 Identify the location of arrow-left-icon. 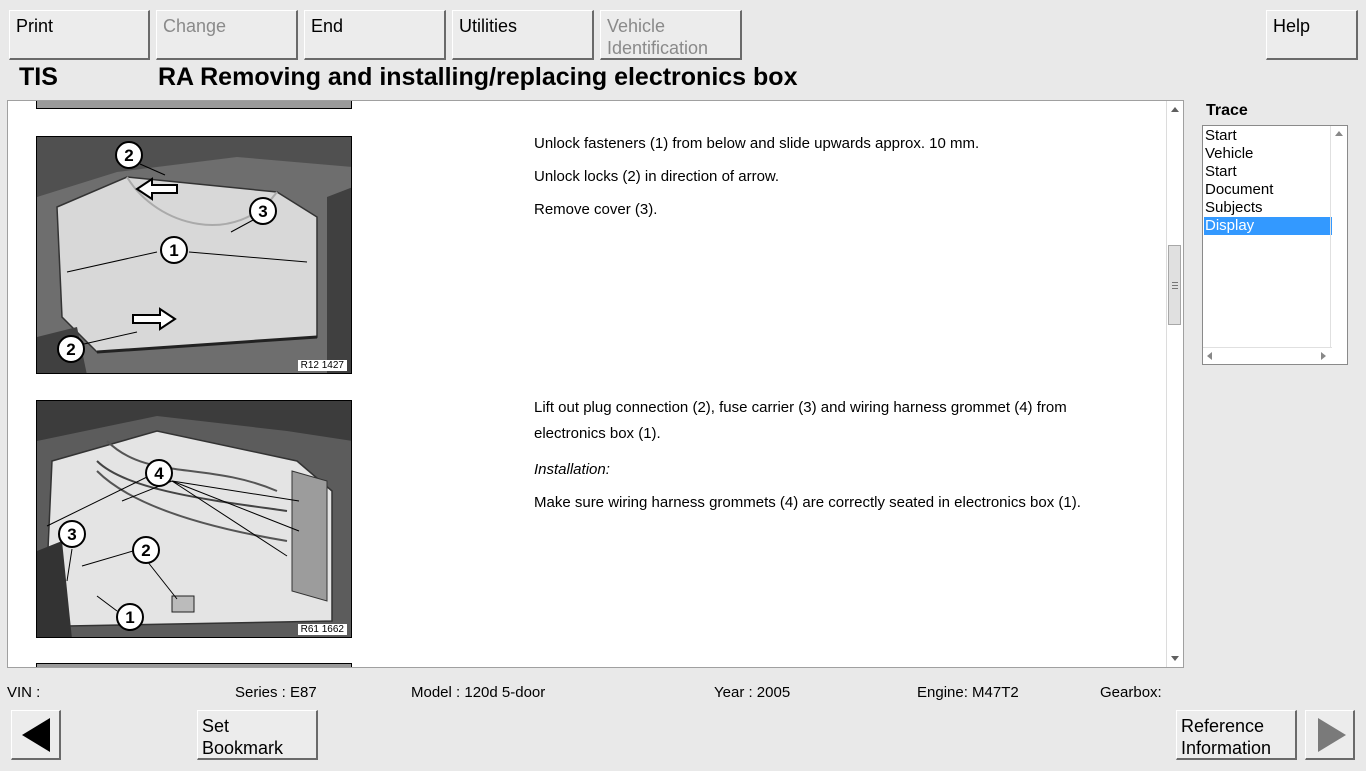
(36, 735).